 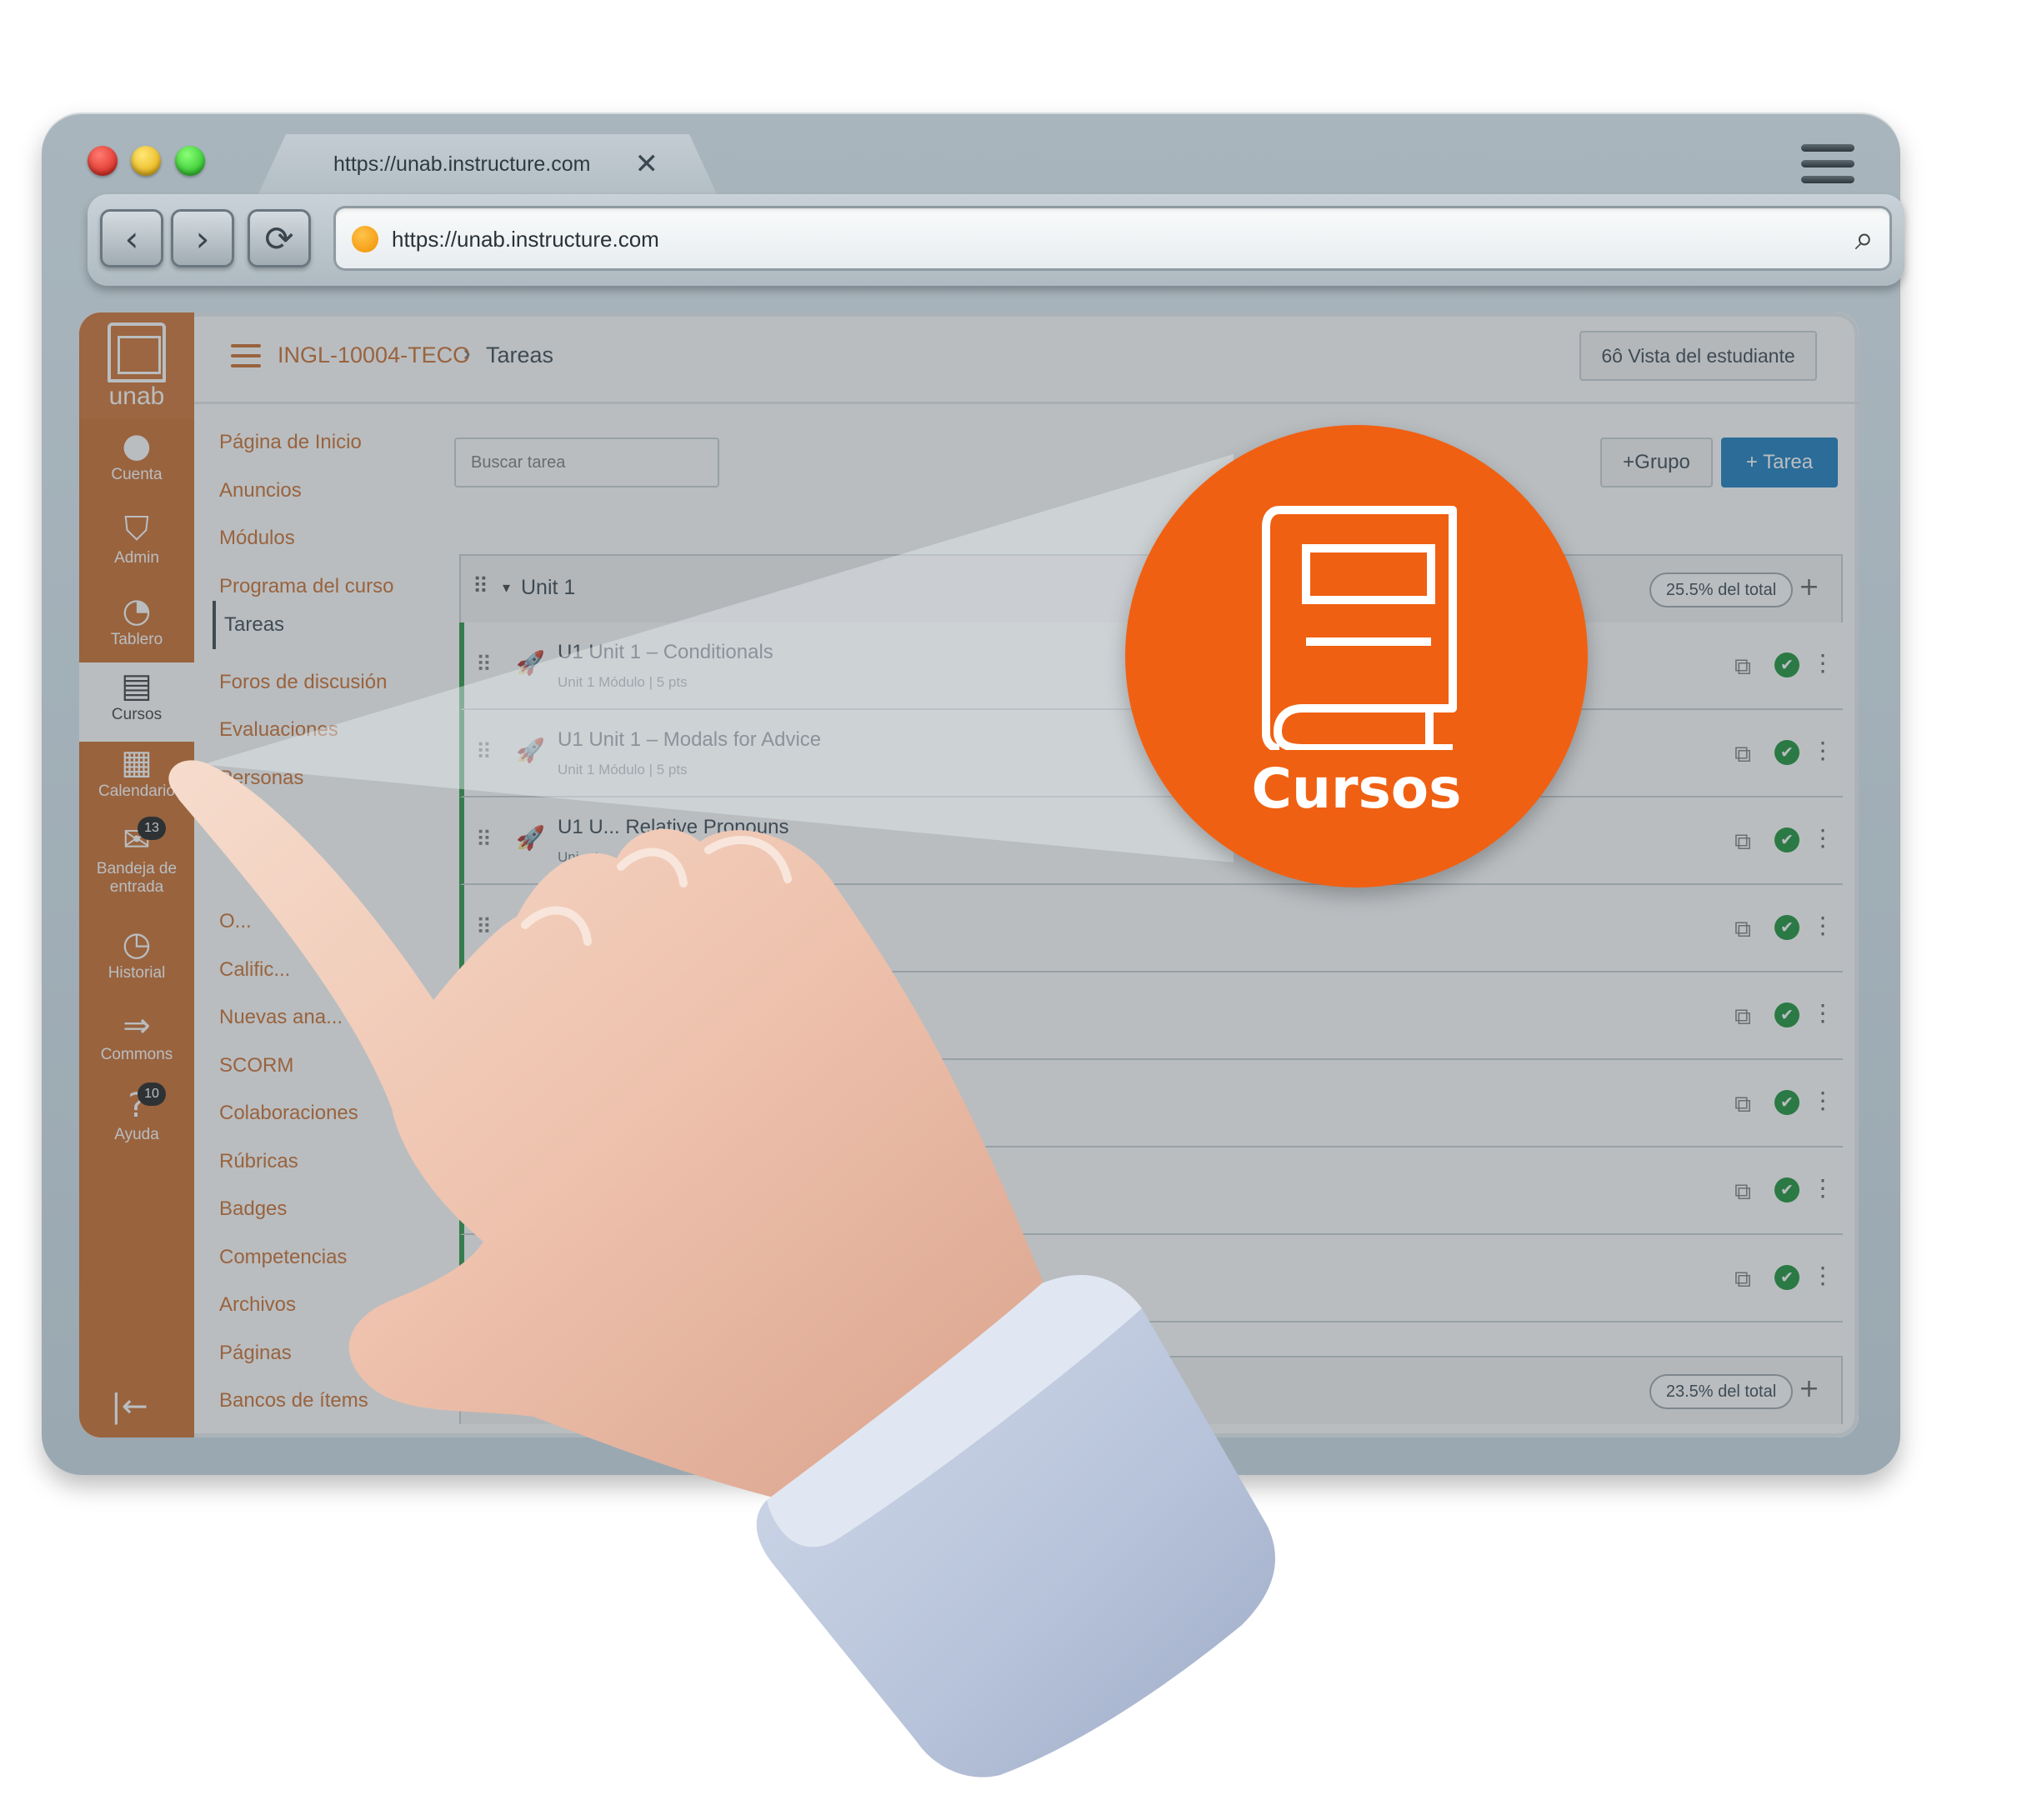 What do you see at coordinates (136, 625) in the screenshot?
I see `rail-item-tablero: ◔ Tablero` at bounding box center [136, 625].